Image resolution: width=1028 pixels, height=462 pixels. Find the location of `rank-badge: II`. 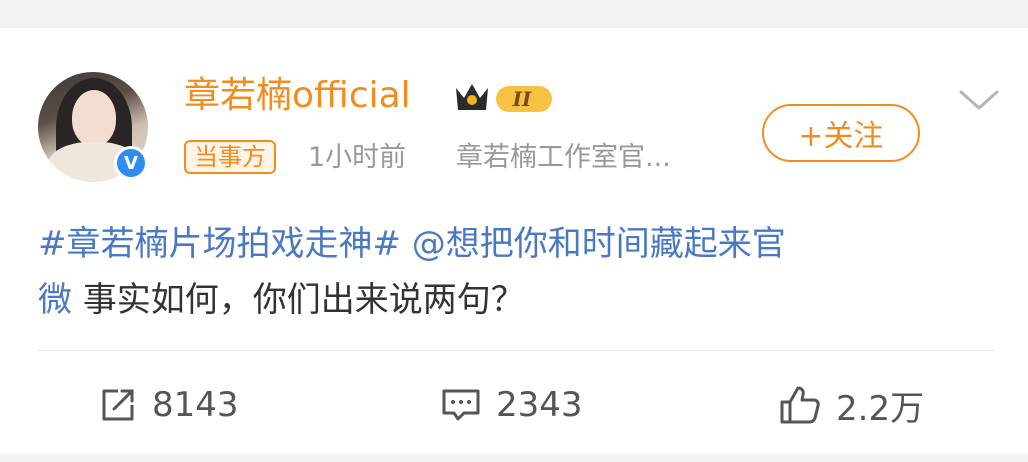

rank-badge: II is located at coordinates (522, 99).